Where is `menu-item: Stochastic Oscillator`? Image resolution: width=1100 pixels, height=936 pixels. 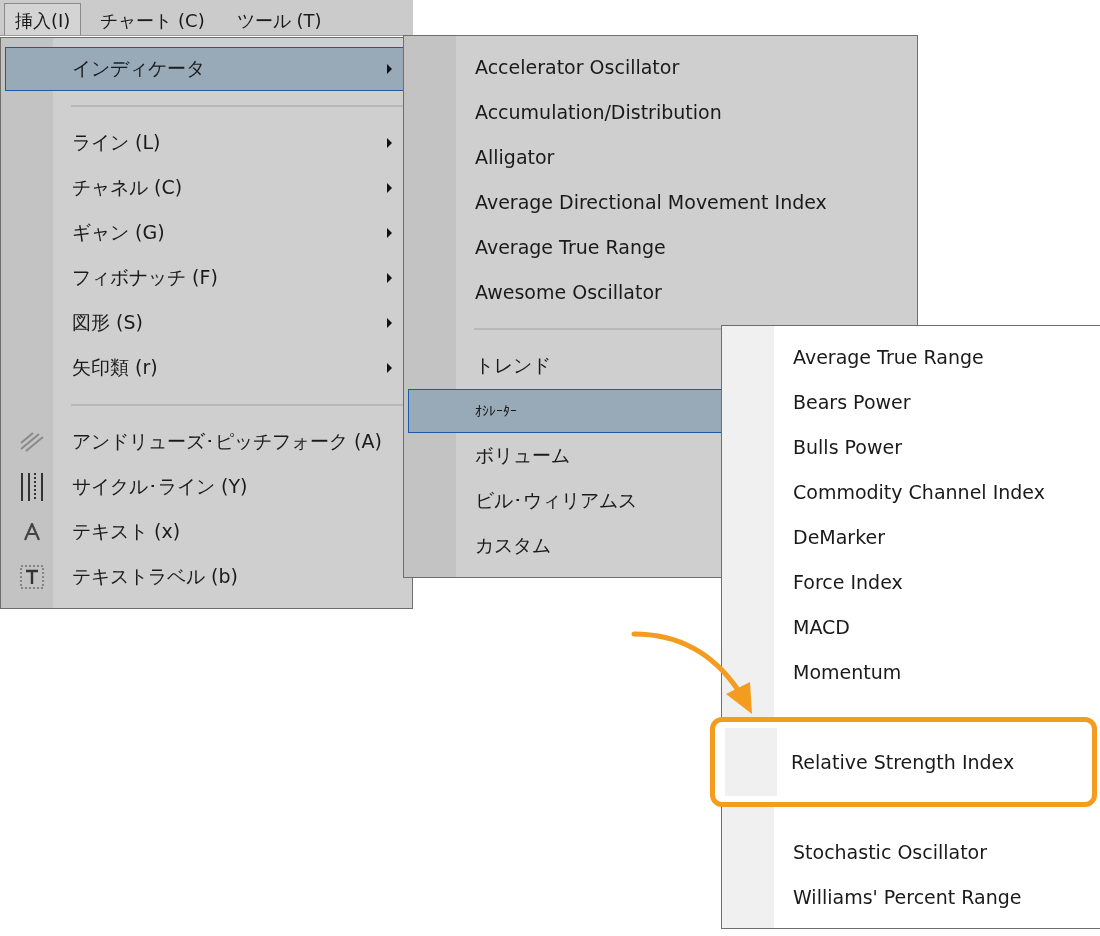
menu-item: Stochastic Oscillator is located at coordinates (913, 852).